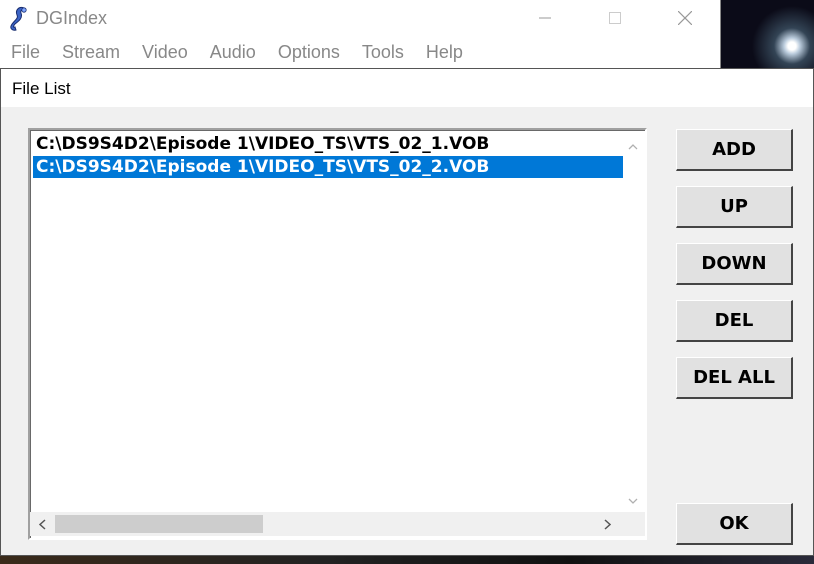 The height and width of the screenshot is (564, 814). What do you see at coordinates (360, 18) in the screenshot?
I see `title-bar: DGIndex` at bounding box center [360, 18].